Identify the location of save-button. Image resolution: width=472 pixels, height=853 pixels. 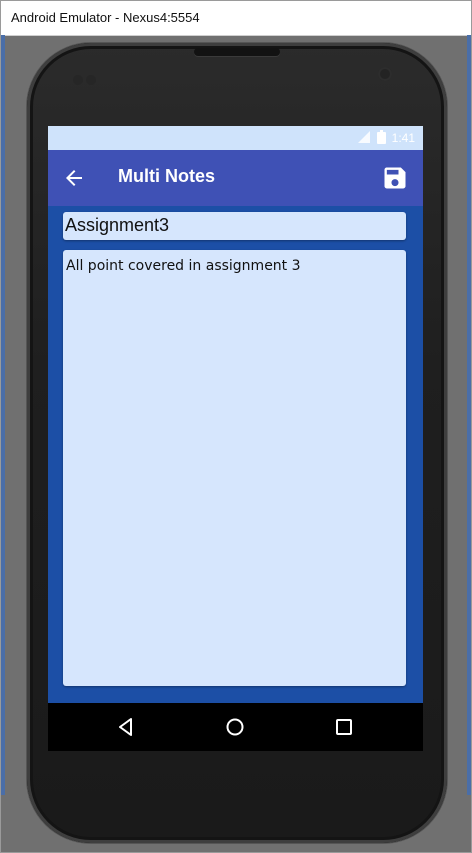
(395, 178).